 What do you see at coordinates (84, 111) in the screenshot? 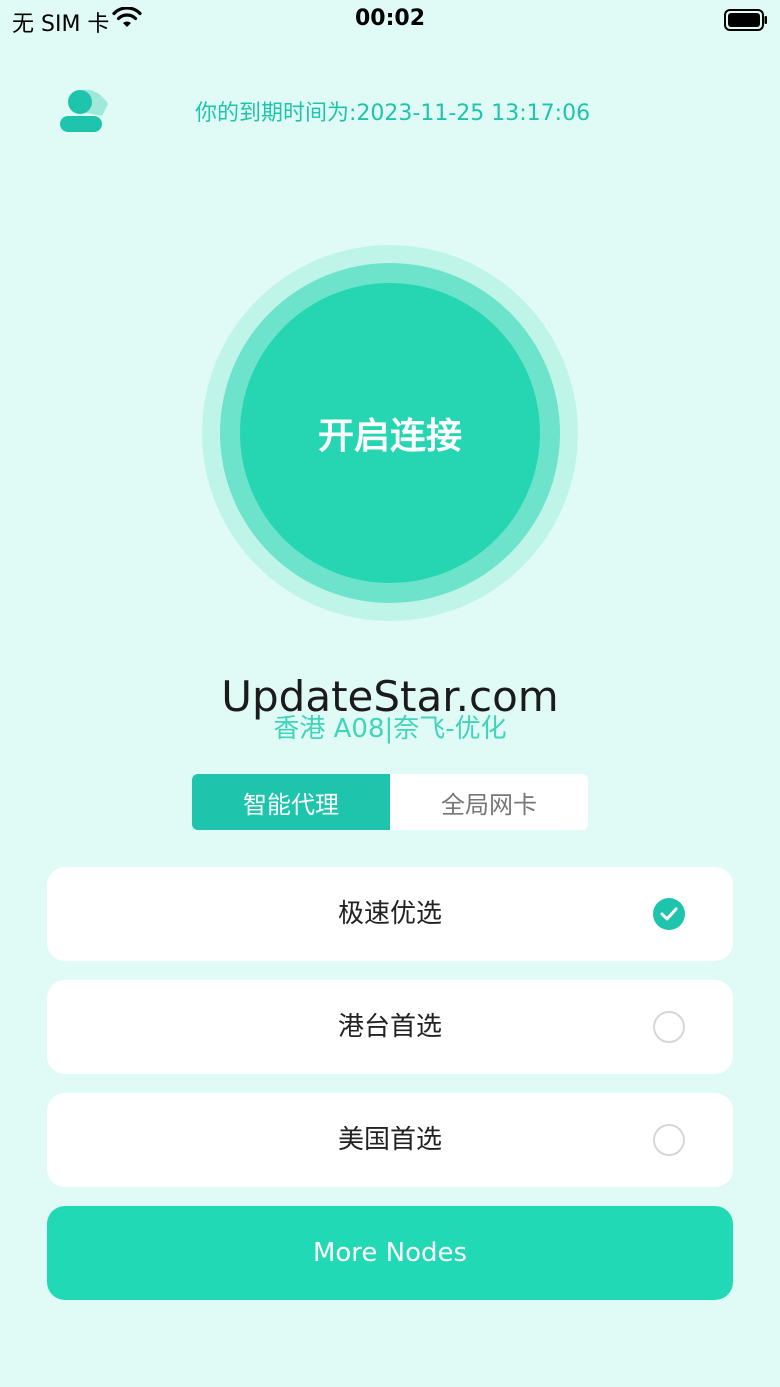
I see `user-profile-icon` at bounding box center [84, 111].